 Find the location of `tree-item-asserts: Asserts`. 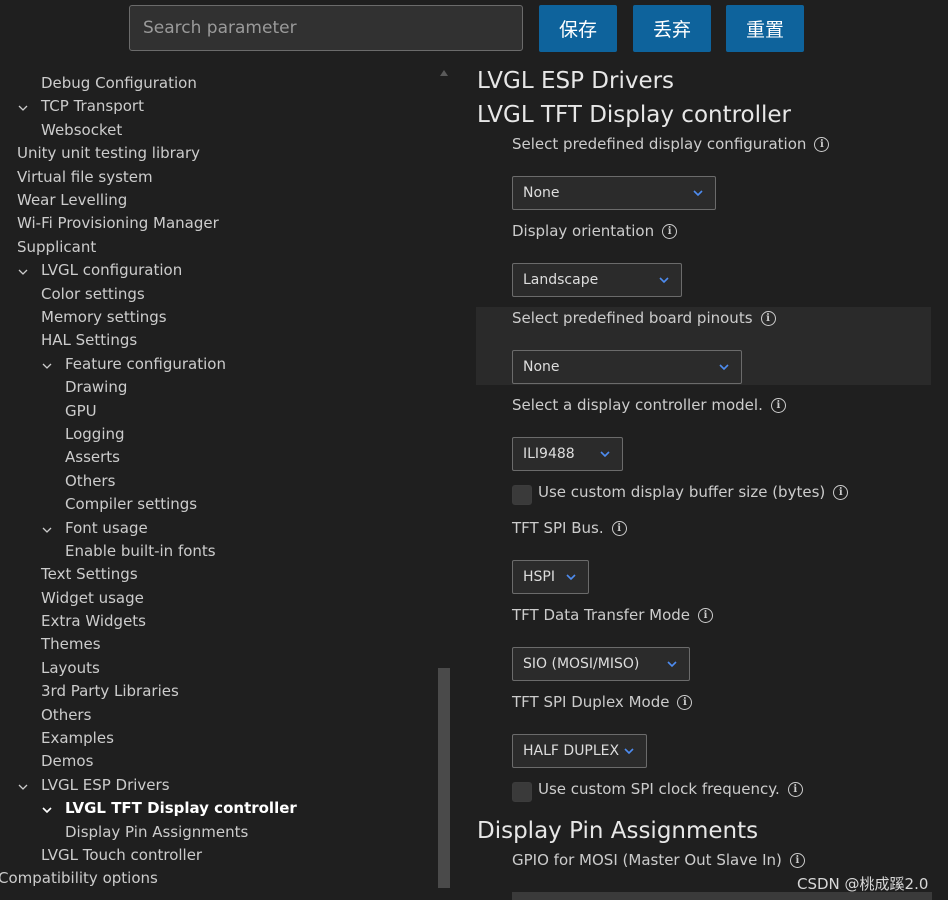

tree-item-asserts: Asserts is located at coordinates (92, 457).